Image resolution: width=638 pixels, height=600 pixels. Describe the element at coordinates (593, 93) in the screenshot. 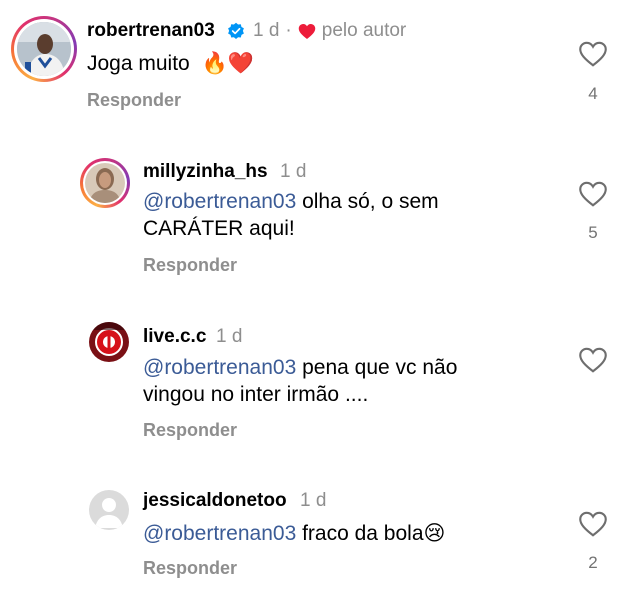

I see `like-count: 4` at that location.